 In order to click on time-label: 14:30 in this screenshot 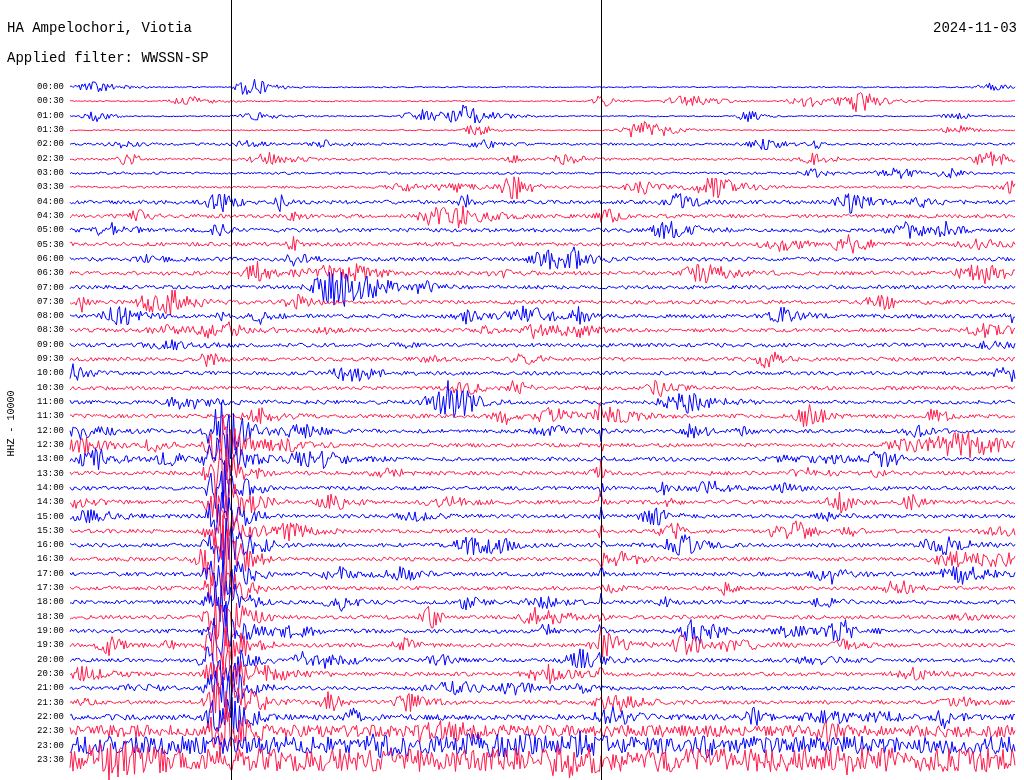, I will do `click(50, 502)`.